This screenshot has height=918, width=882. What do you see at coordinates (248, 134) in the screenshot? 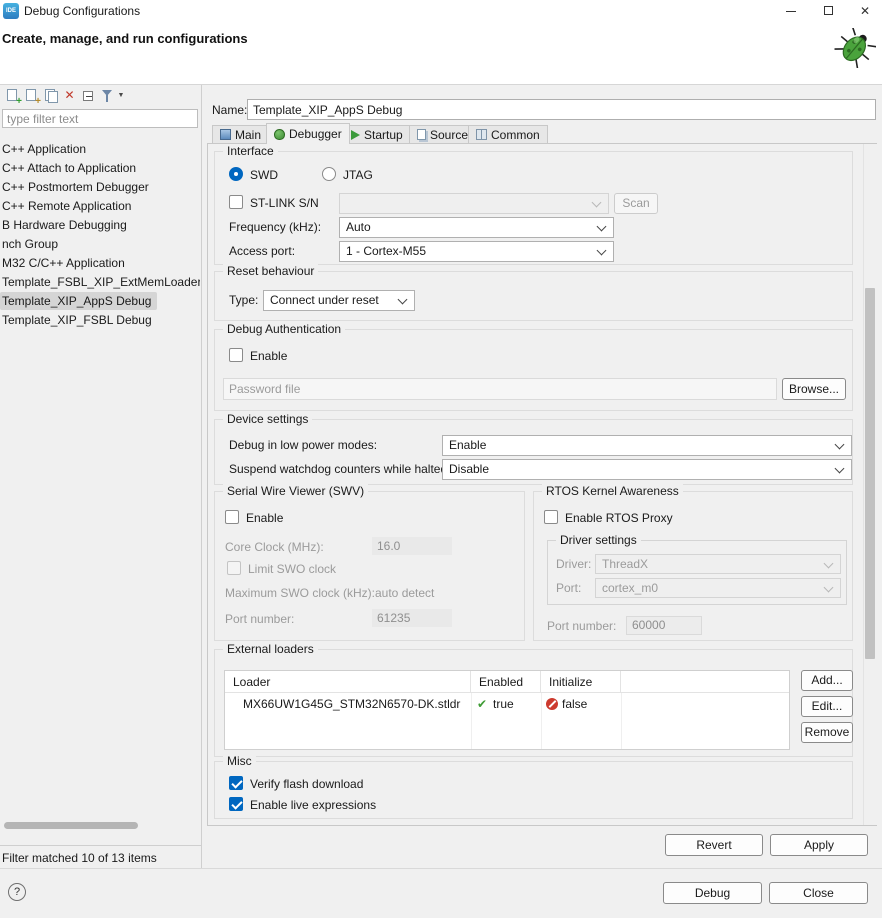
I see `tab-main-label: Main` at bounding box center [248, 134].